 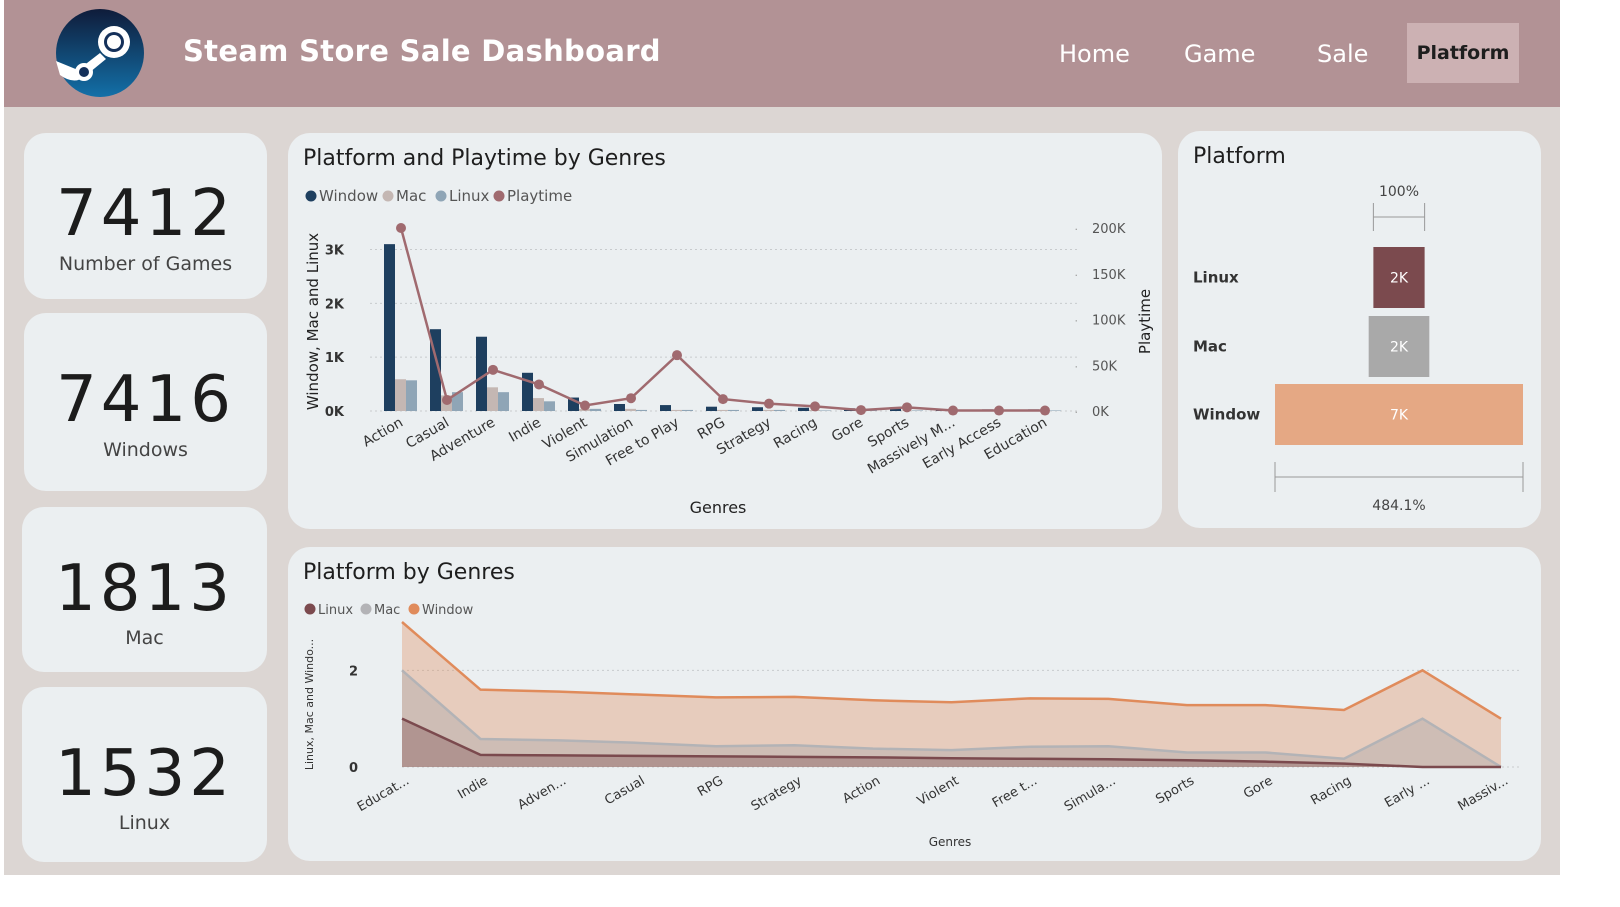 What do you see at coordinates (335, 412) in the screenshot?
I see `y-tick-label: 0K` at bounding box center [335, 412].